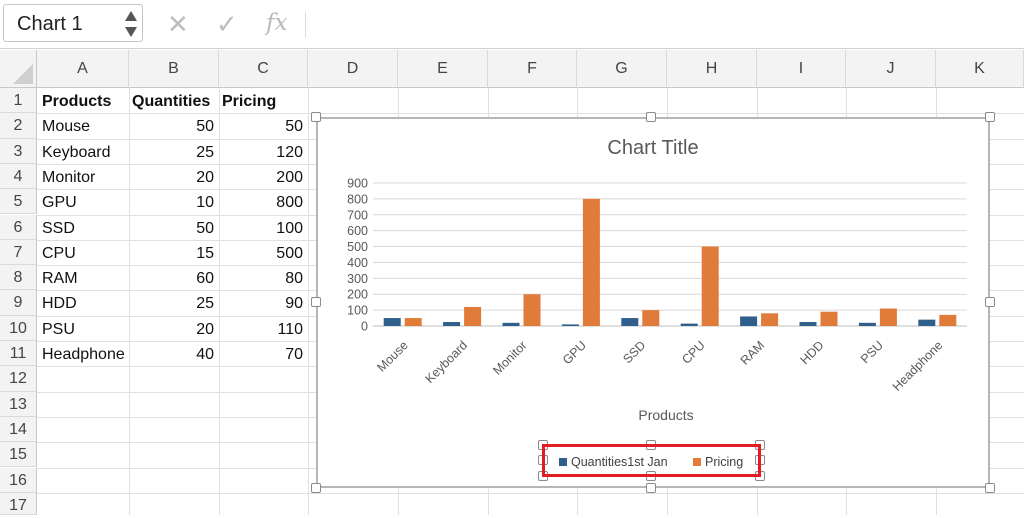  Describe the element at coordinates (85, 126) in the screenshot. I see `cell-a2: Mouse` at that location.